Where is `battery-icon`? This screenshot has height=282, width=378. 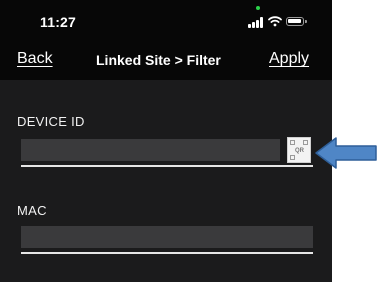 battery-icon is located at coordinates (296, 21).